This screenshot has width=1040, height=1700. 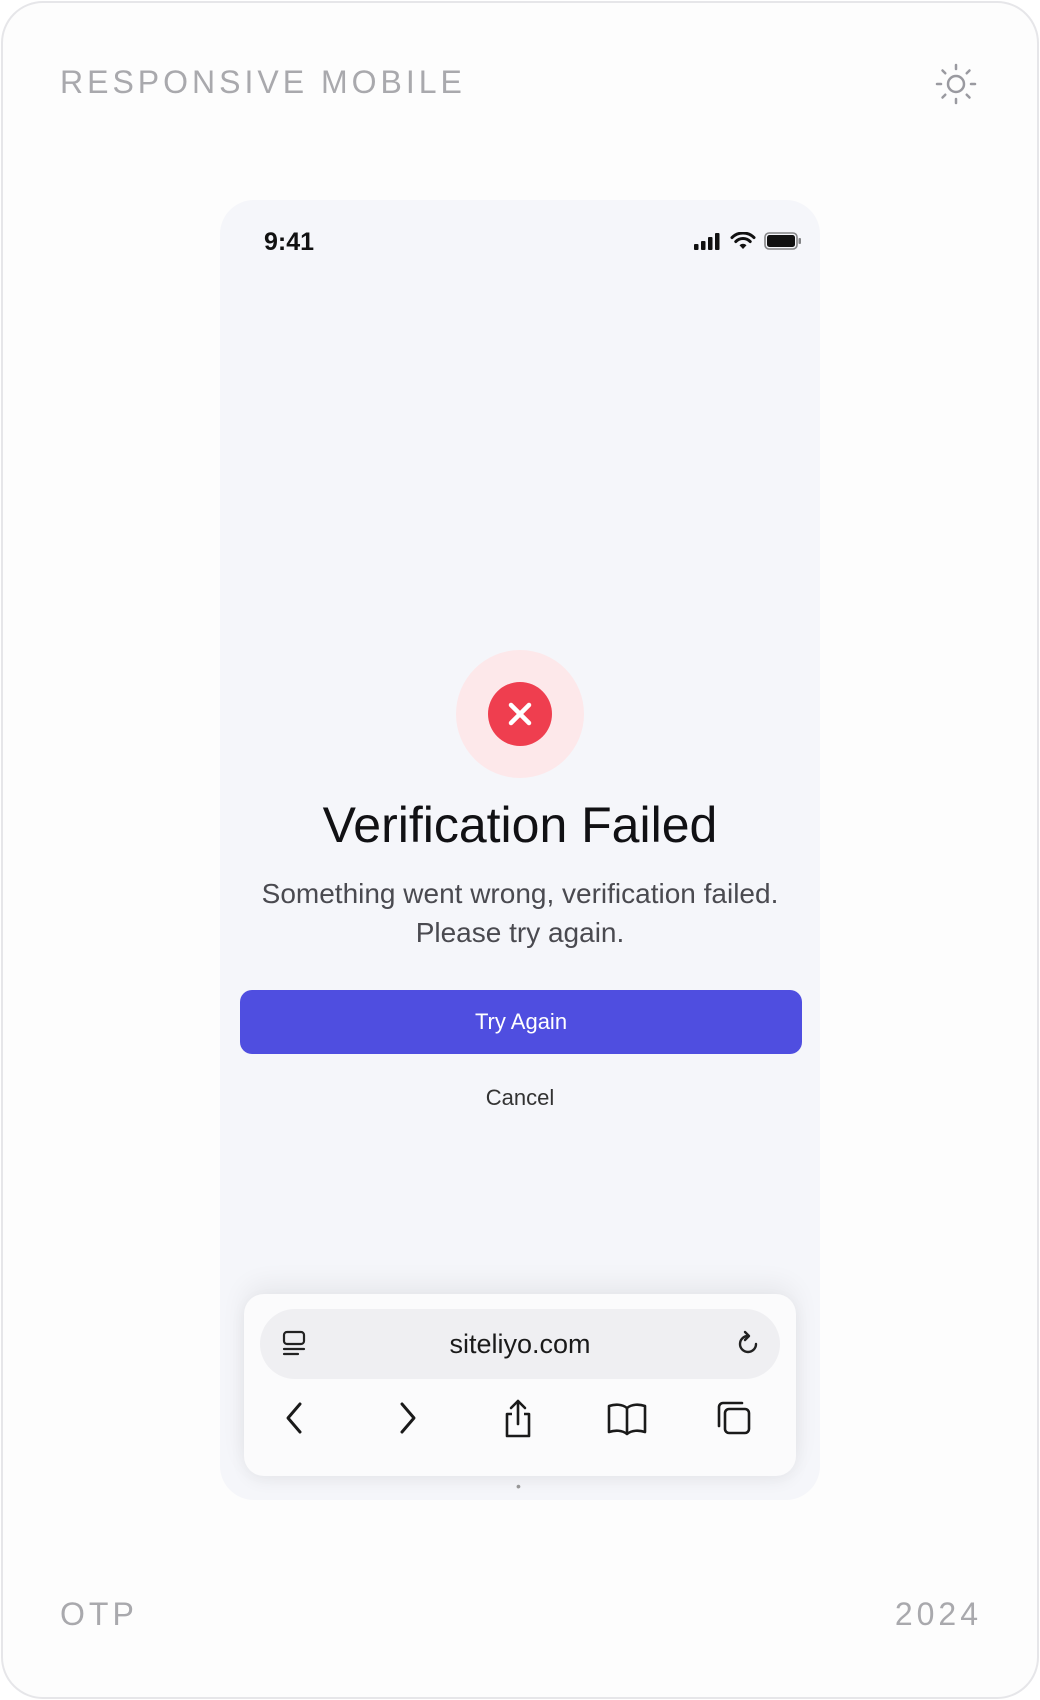 What do you see at coordinates (520, 825) in the screenshot?
I see `page-title: Verification Failed` at bounding box center [520, 825].